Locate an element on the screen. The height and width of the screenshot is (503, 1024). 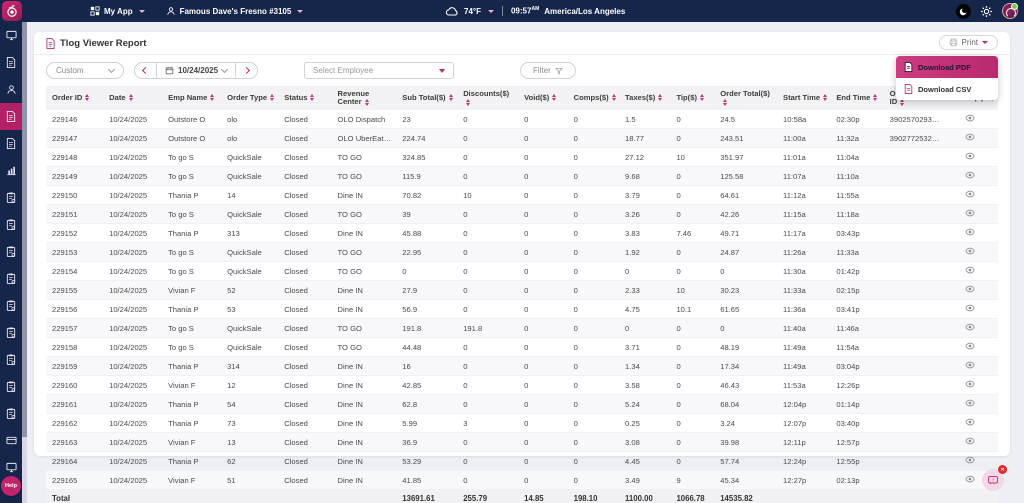
column-header: Status is located at coordinates (305, 98).